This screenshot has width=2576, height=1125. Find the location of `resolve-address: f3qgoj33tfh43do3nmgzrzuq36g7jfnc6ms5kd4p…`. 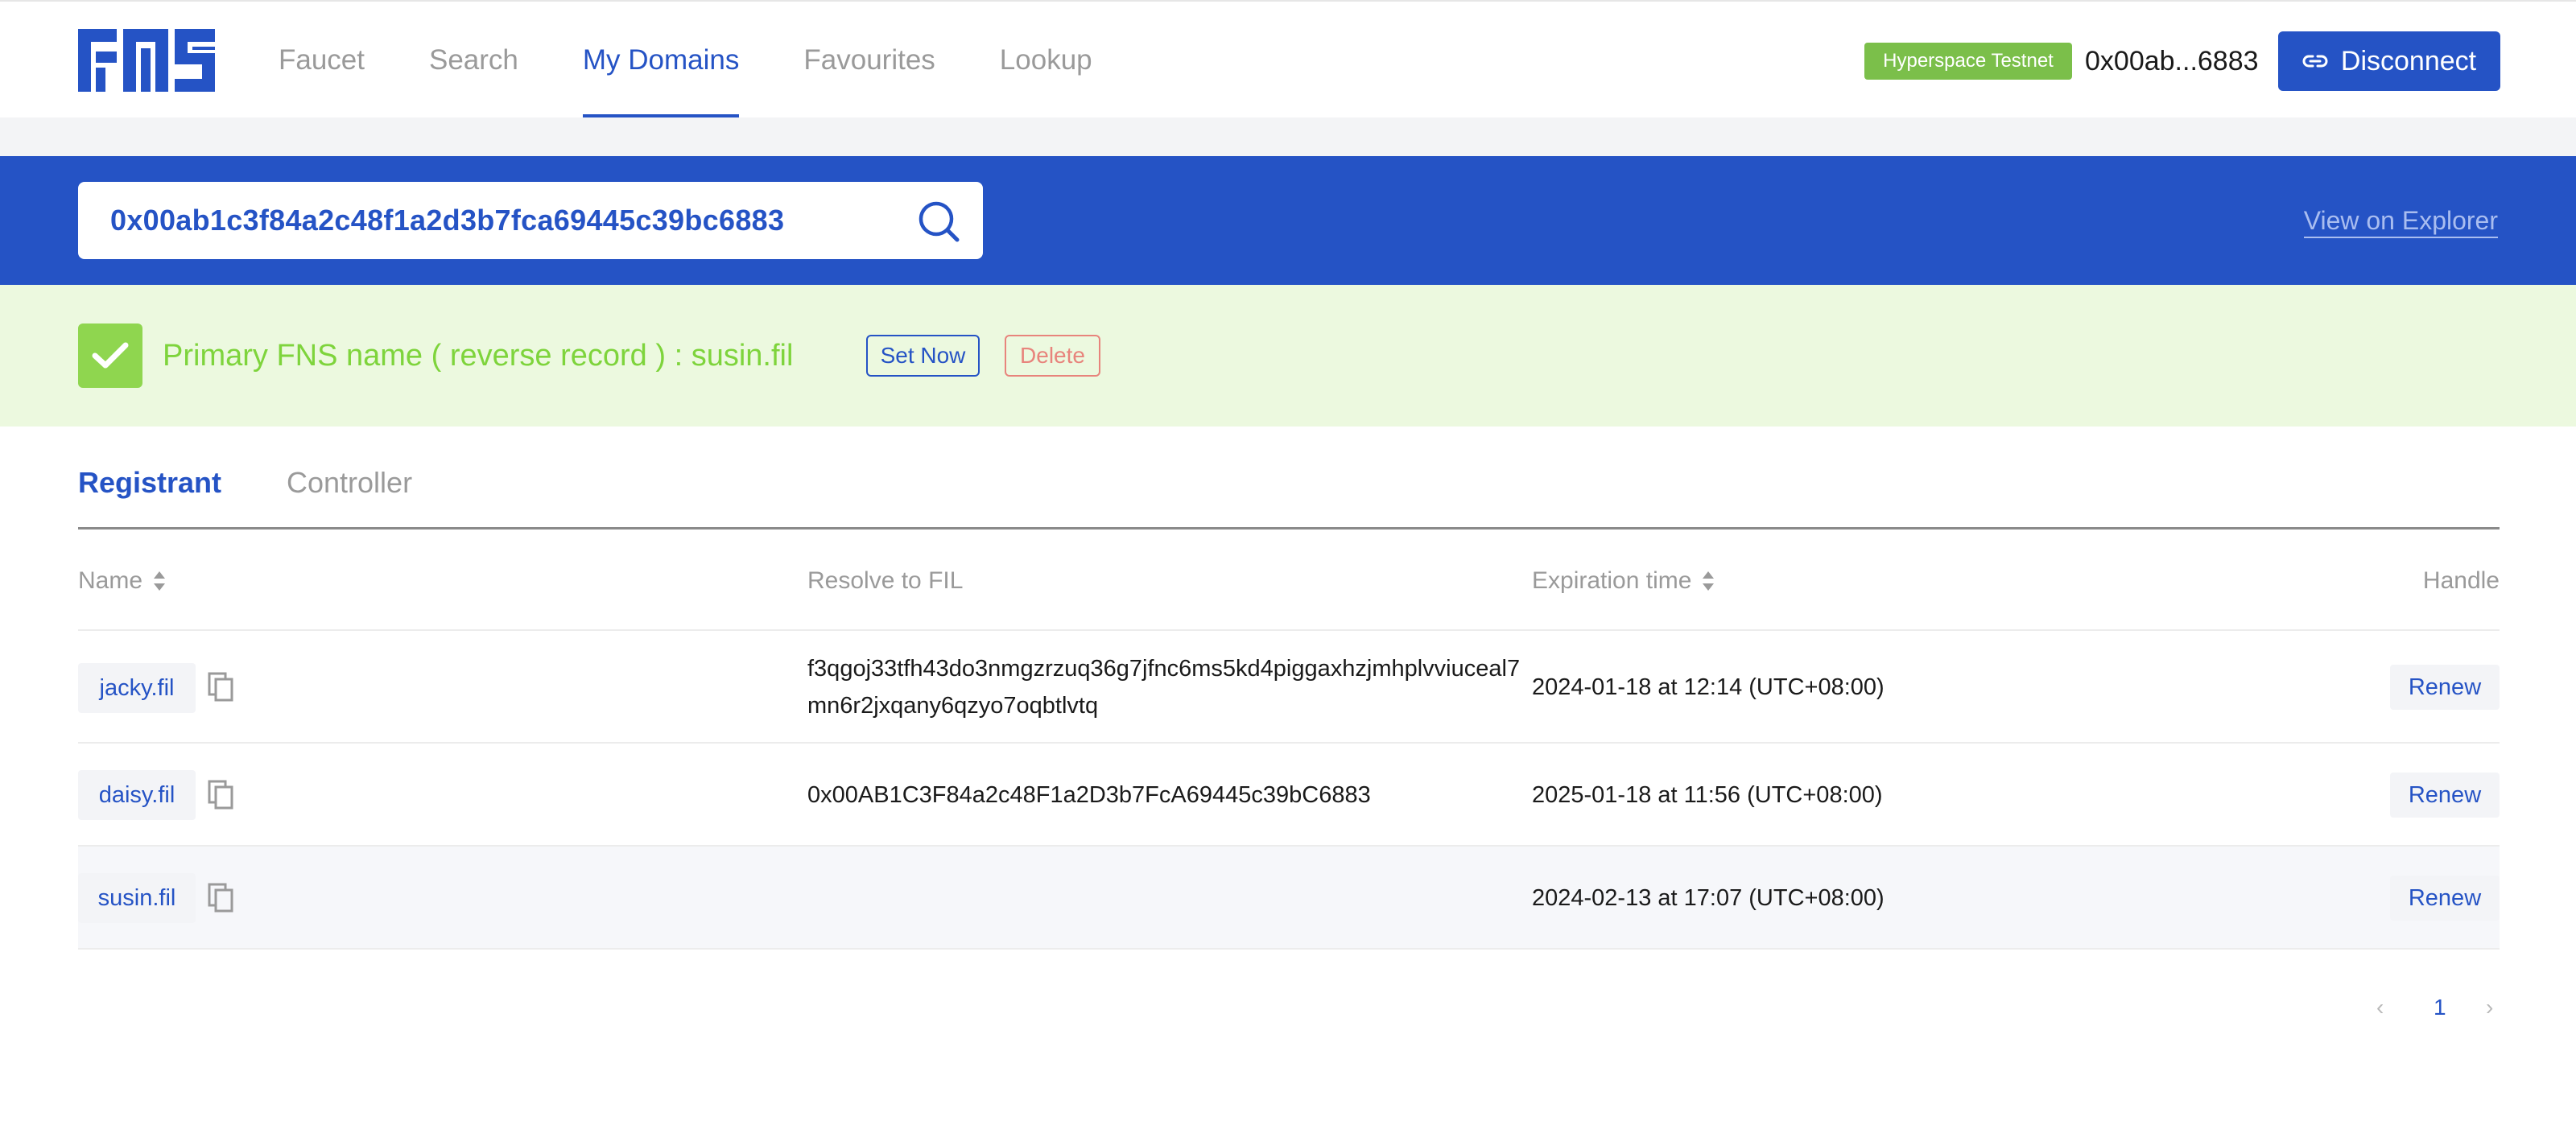

resolve-address: f3qgoj33tfh43do3nmgzrzuq36g7jfnc6ms5kd4p… is located at coordinates (1164, 687).